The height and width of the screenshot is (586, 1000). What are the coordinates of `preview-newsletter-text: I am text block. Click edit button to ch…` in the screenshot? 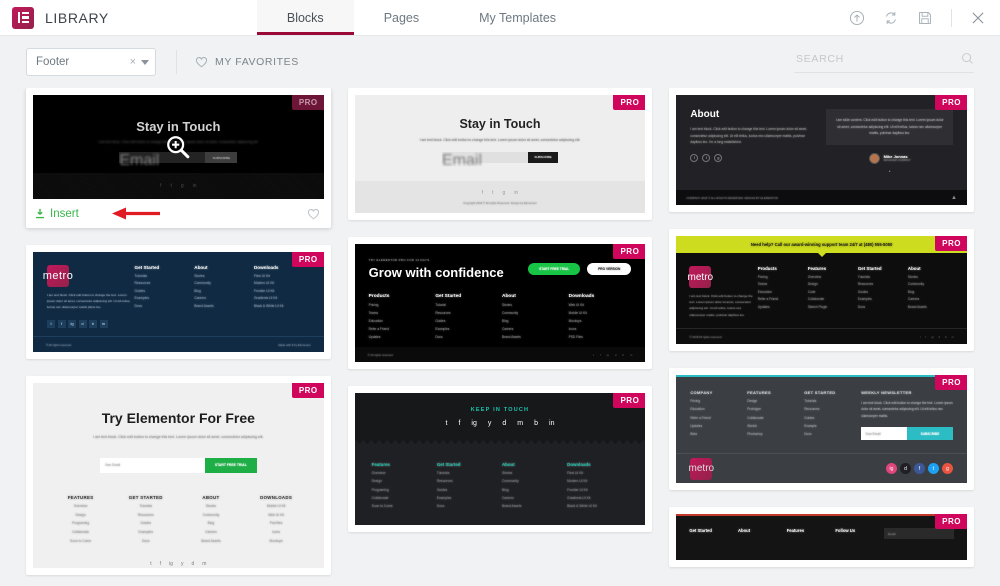 It's located at (907, 409).